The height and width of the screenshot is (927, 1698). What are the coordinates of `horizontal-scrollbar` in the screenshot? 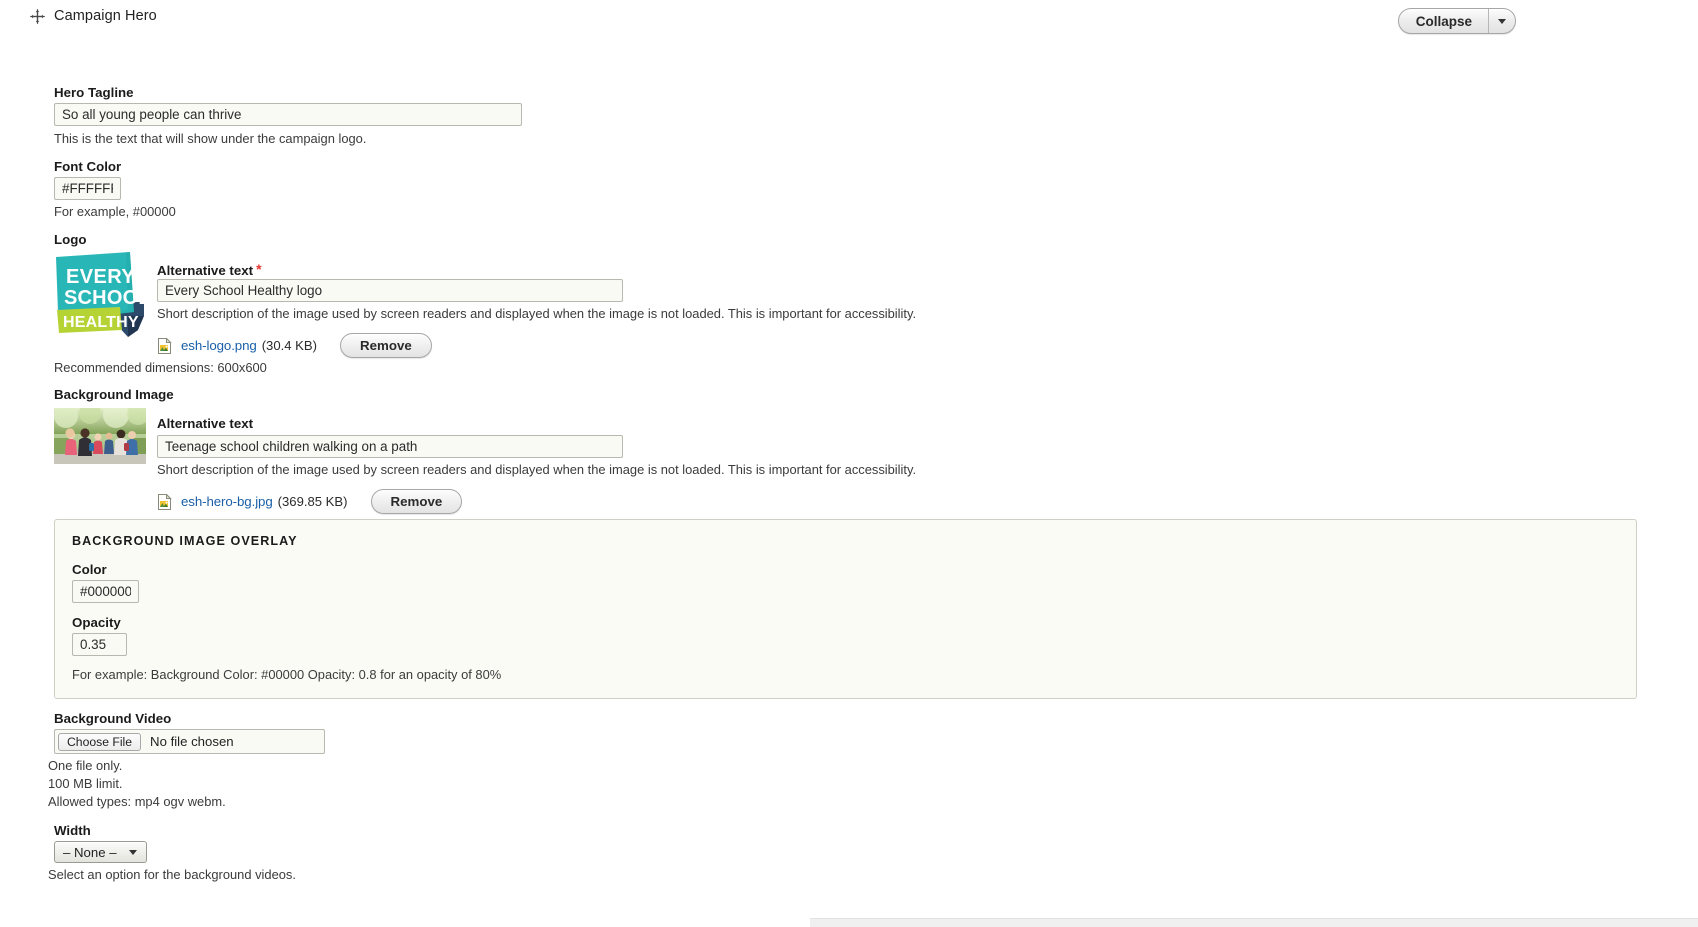 It's located at (1254, 922).